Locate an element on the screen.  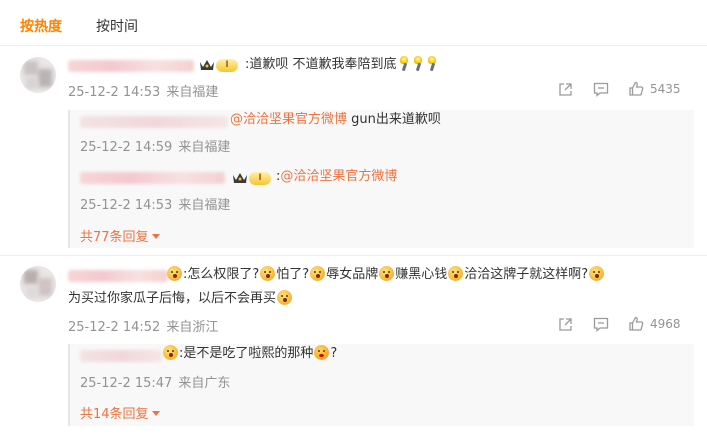
comment-text-part: 怕了? is located at coordinates (293, 274).